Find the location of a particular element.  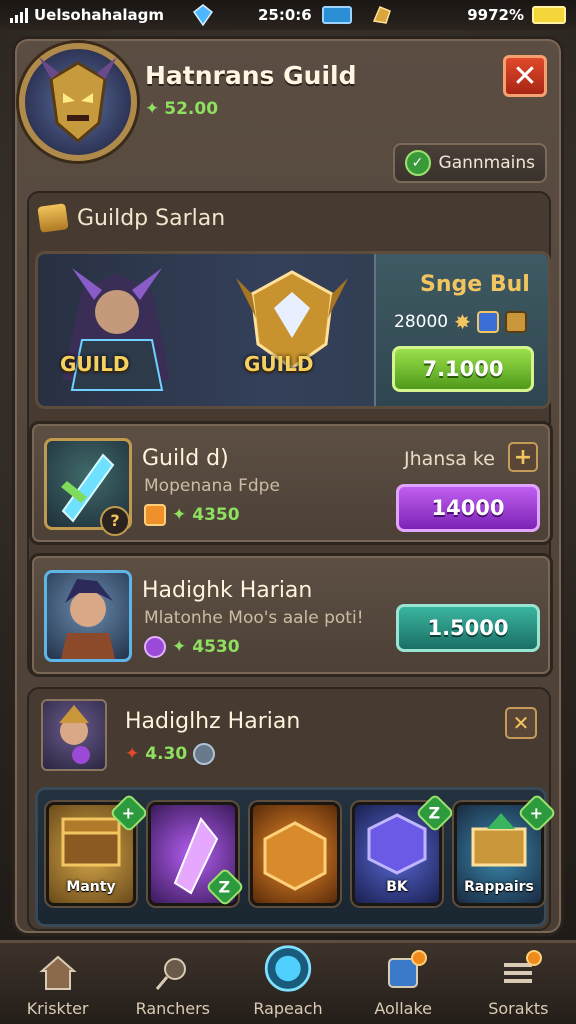

portal-icon is located at coordinates (288, 968).